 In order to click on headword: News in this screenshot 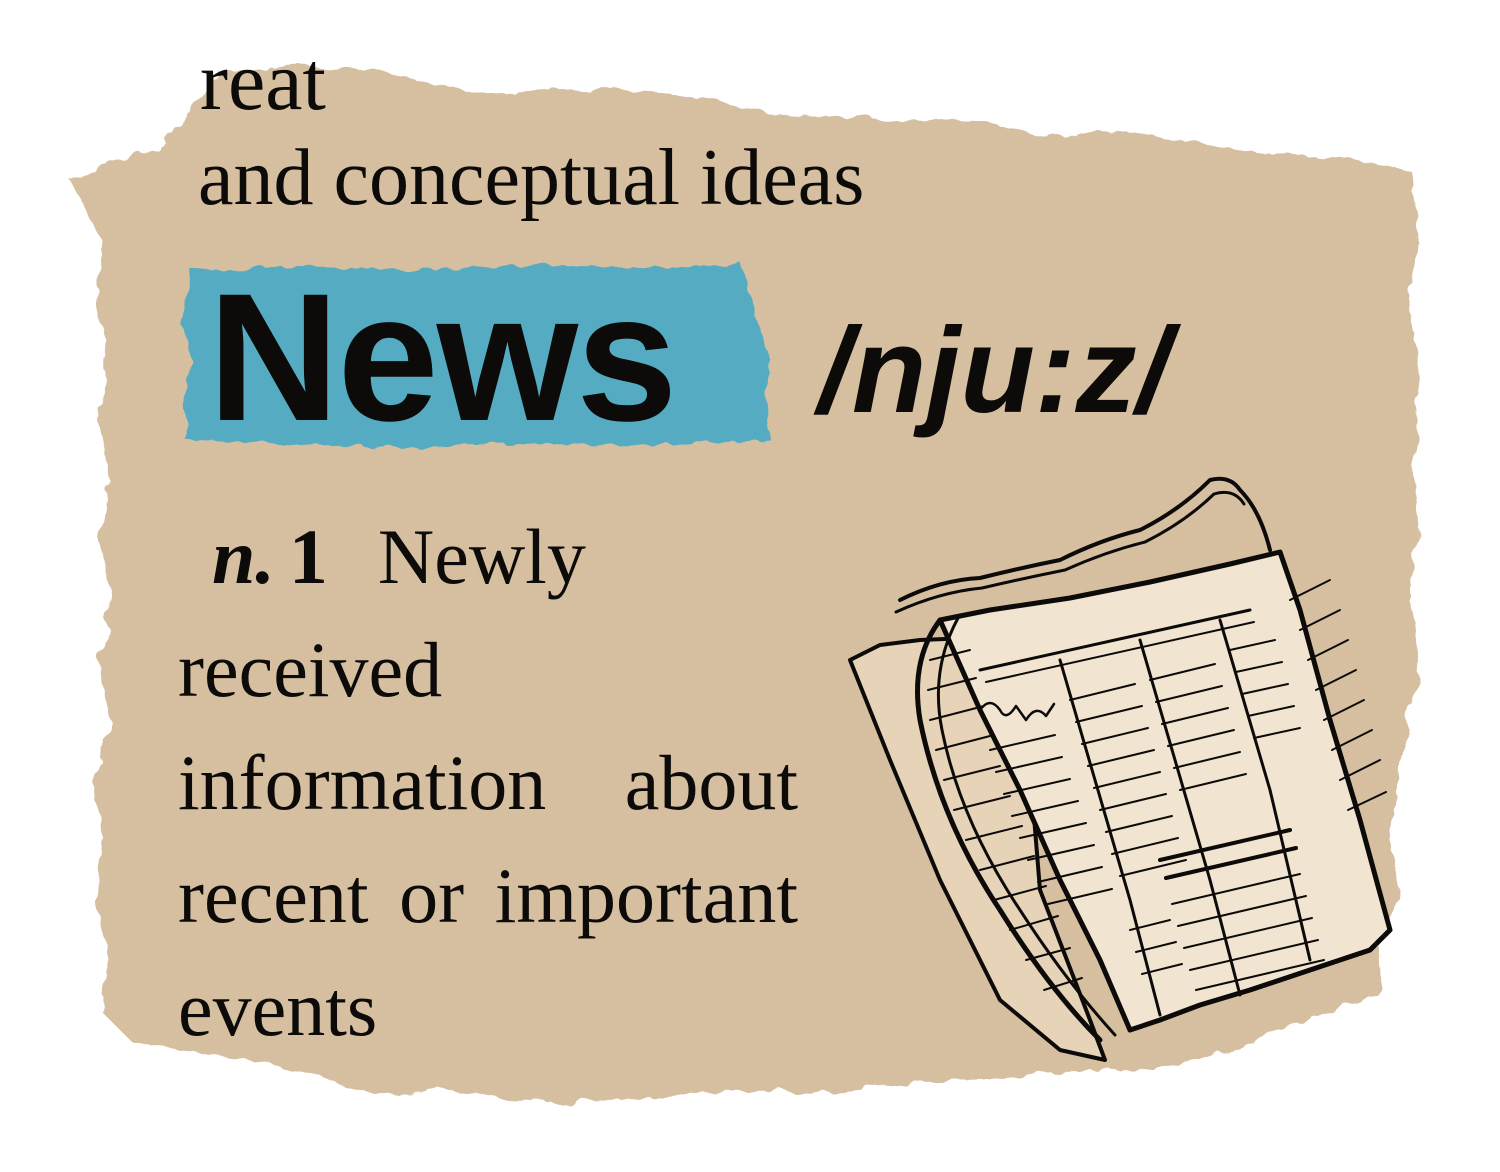, I will do `click(442, 357)`.